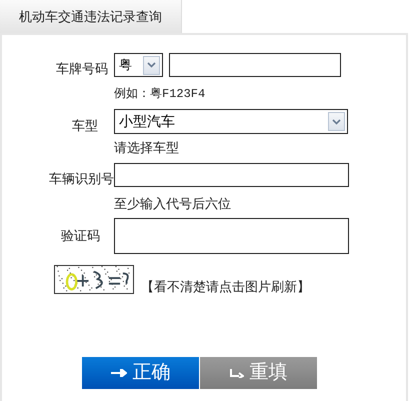  I want to click on submit-button: 正确, so click(140, 373).